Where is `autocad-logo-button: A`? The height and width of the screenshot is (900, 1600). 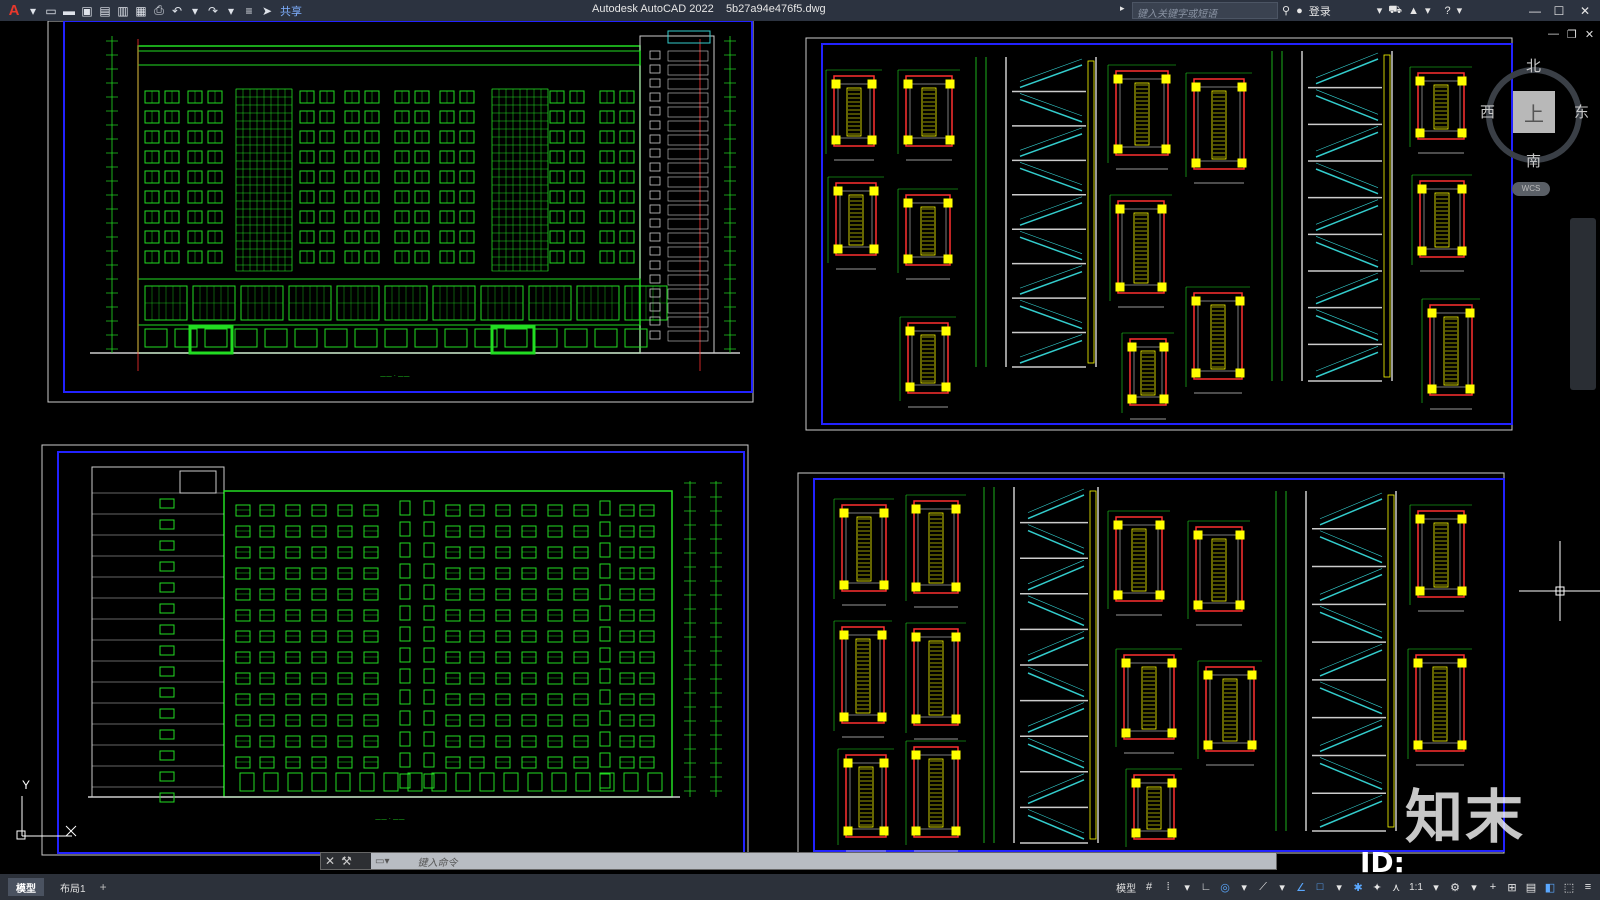
autocad-logo-button: A is located at coordinates (14, 10).